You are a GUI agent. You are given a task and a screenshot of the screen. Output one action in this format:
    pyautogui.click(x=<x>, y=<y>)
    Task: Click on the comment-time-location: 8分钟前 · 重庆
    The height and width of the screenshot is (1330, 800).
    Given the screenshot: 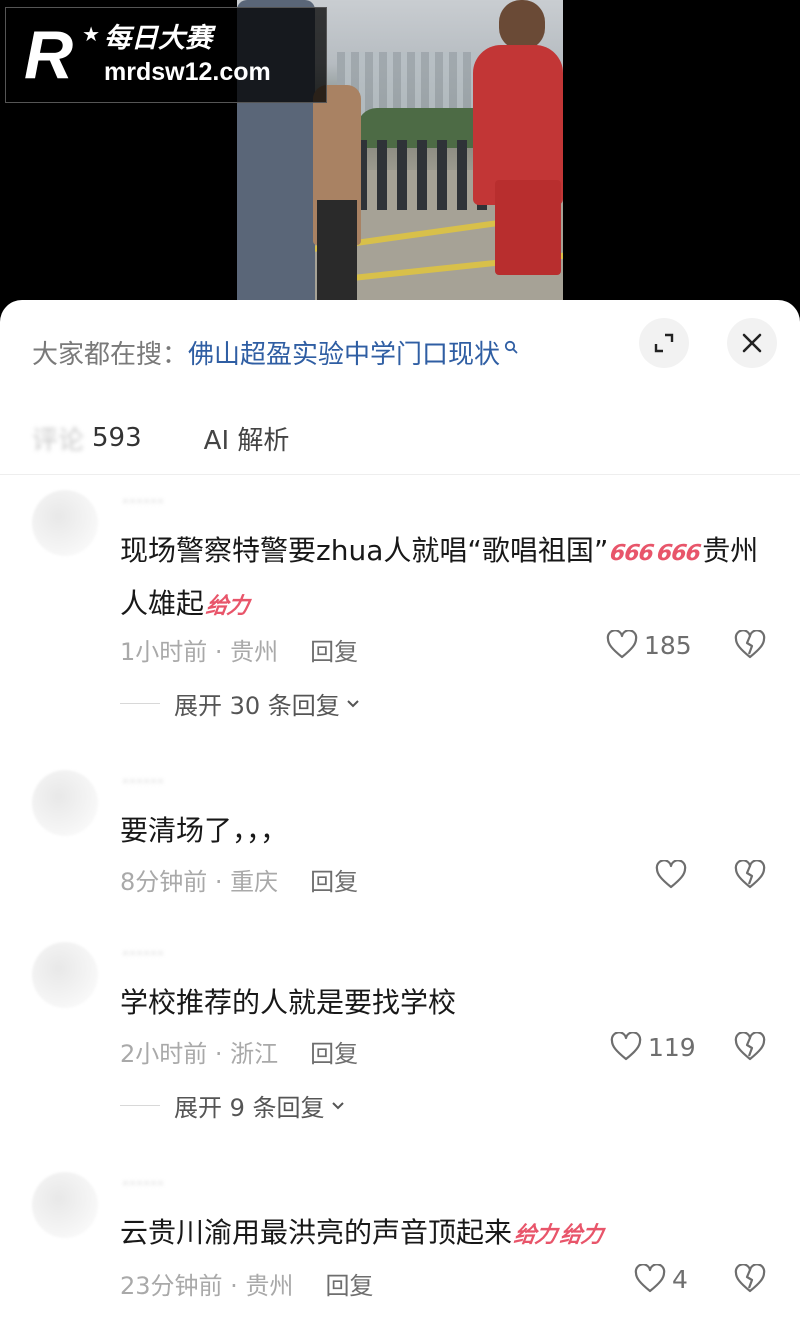 What is the action you would take?
    pyautogui.click(x=199, y=882)
    